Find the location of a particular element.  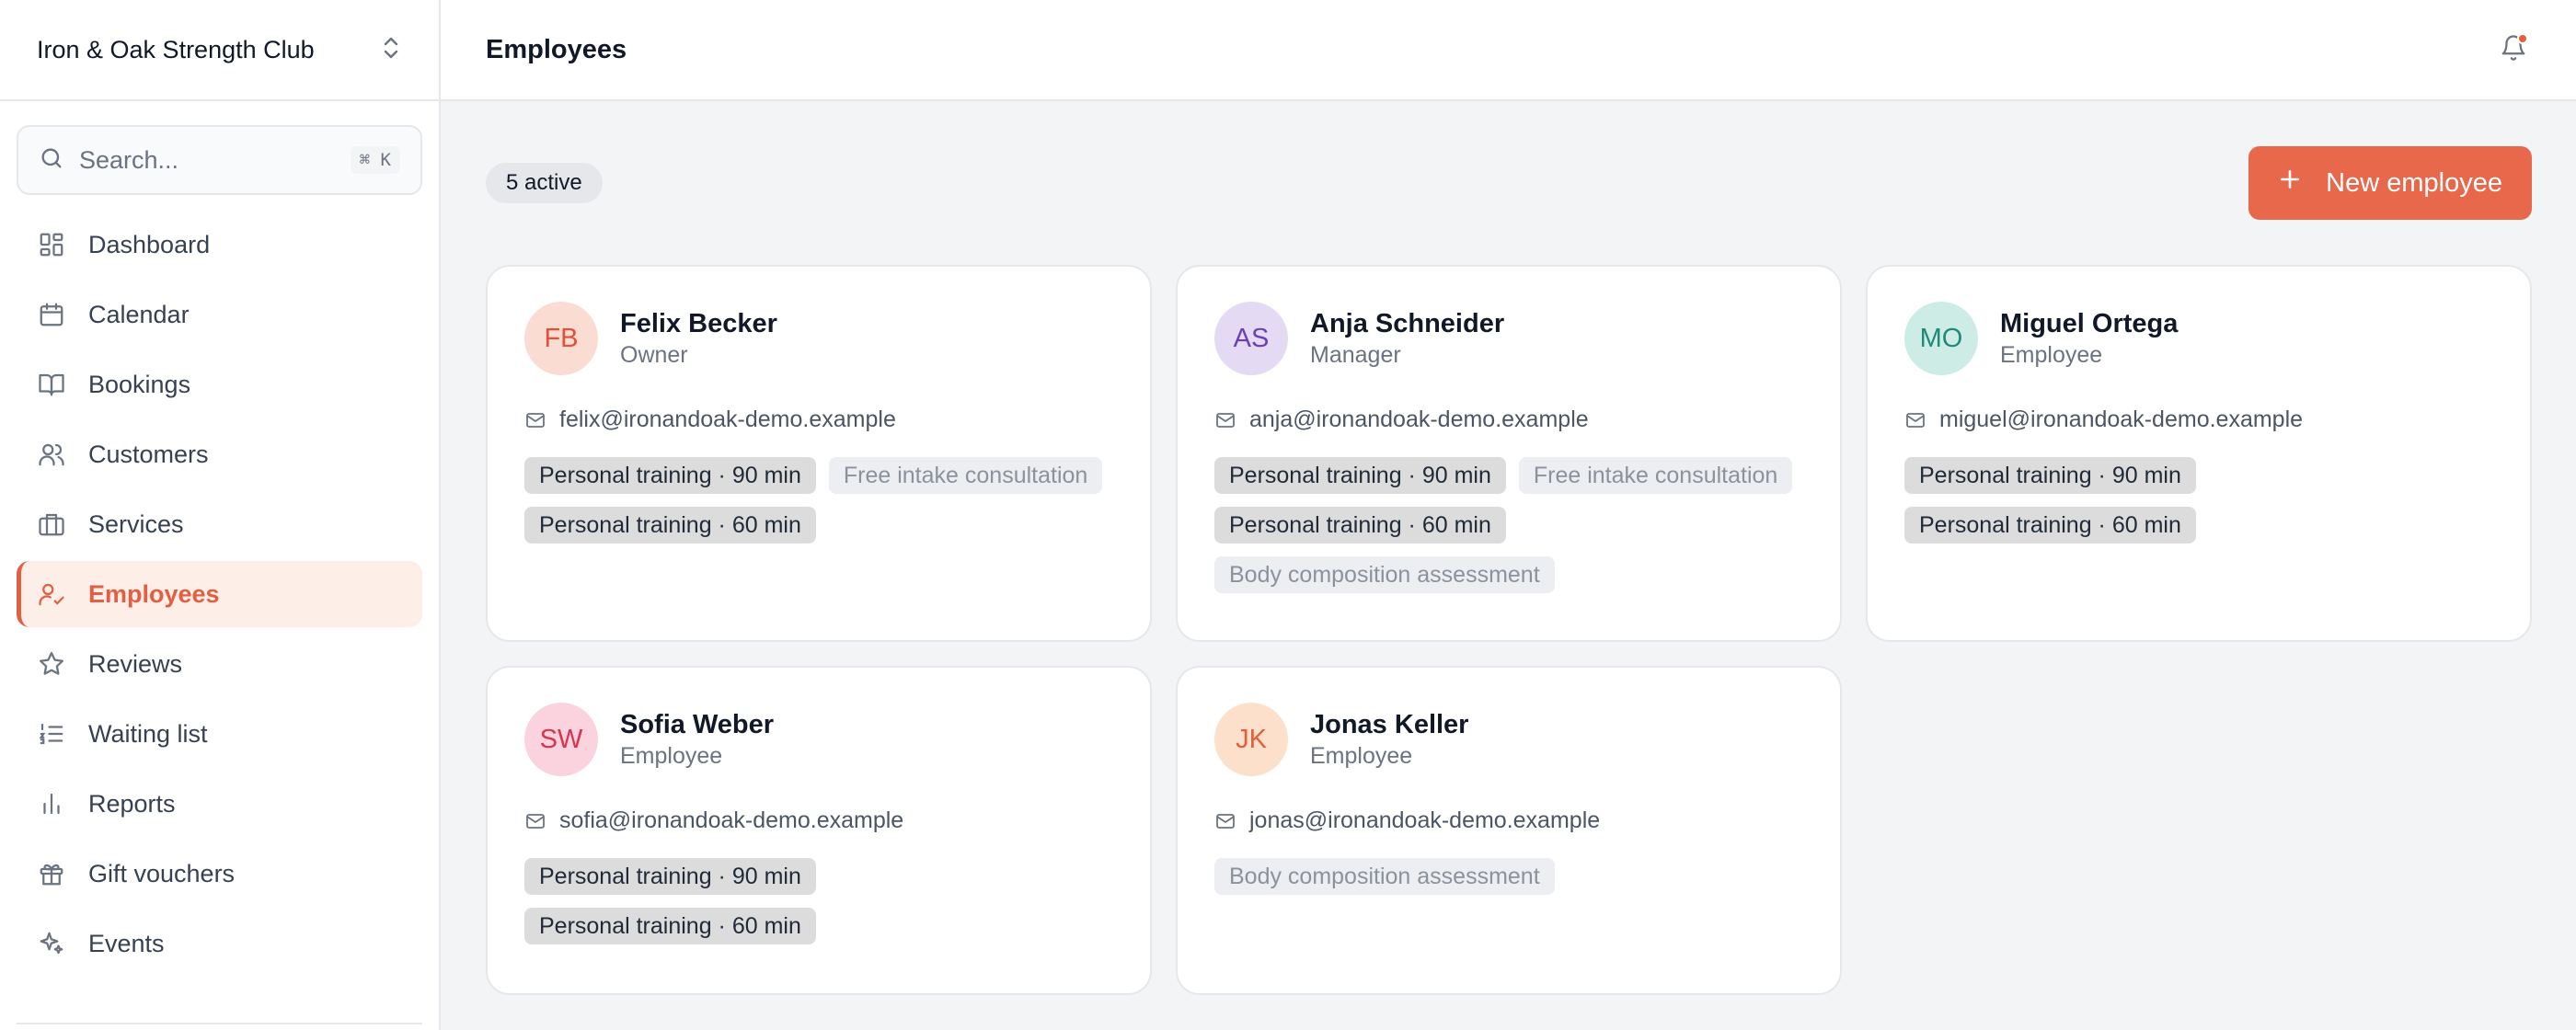

sidebar-item-label: Waiting list is located at coordinates (148, 733).